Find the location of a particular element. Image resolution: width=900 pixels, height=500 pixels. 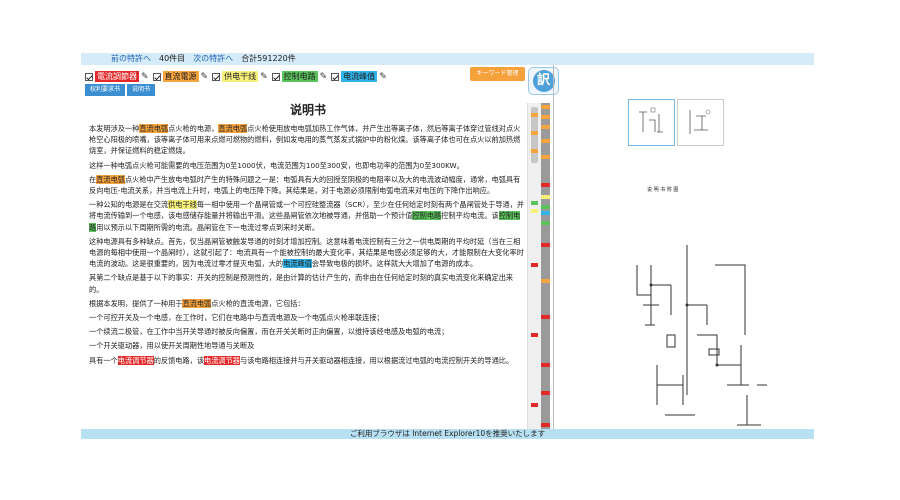

legend-label: 控制电路 is located at coordinates (299, 76).